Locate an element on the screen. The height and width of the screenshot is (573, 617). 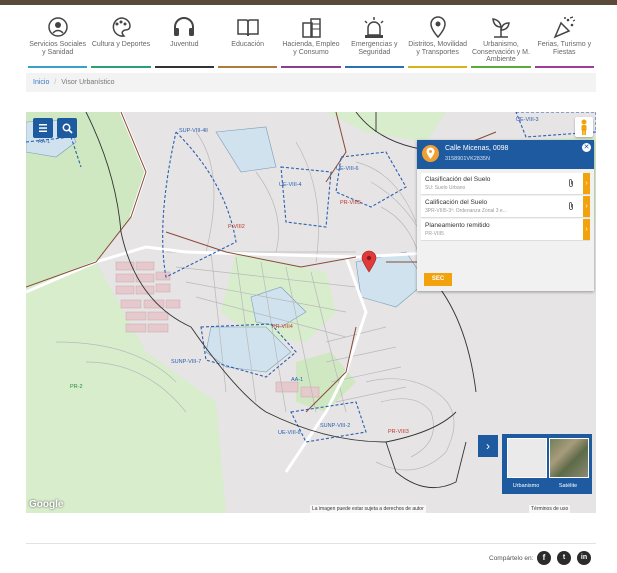
nav-item-ferias: Ferias, Turismo y Fiestas is located at coordinates (564, 41).